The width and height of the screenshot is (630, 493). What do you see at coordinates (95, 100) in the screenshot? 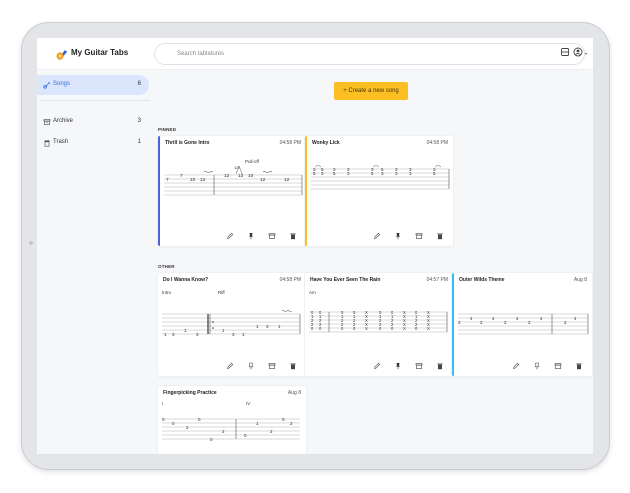
I see `sidebar-divider` at bounding box center [95, 100].